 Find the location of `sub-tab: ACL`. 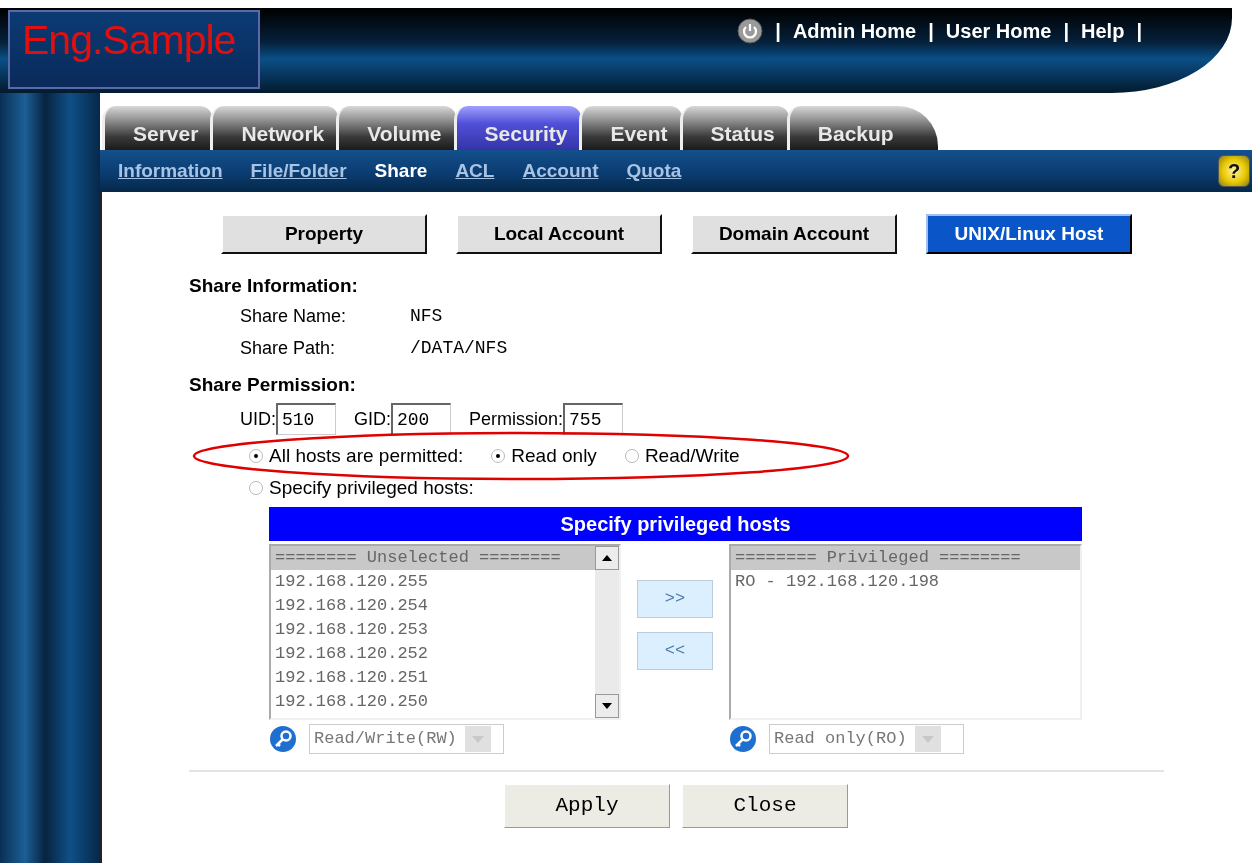

sub-tab: ACL is located at coordinates (475, 171).